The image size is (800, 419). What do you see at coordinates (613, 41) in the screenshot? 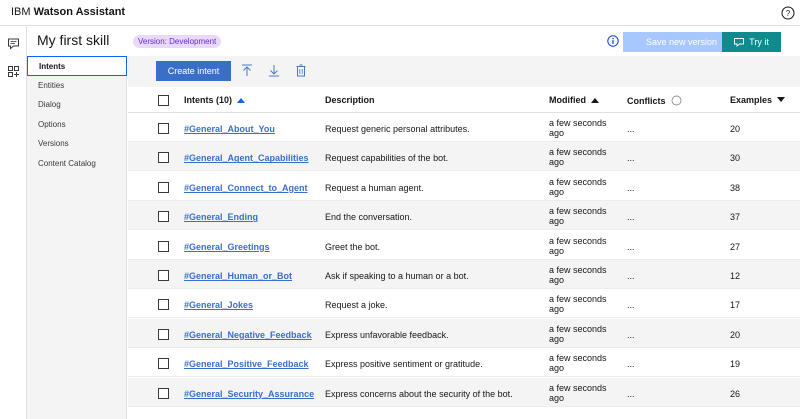
I see `info-icon` at bounding box center [613, 41].